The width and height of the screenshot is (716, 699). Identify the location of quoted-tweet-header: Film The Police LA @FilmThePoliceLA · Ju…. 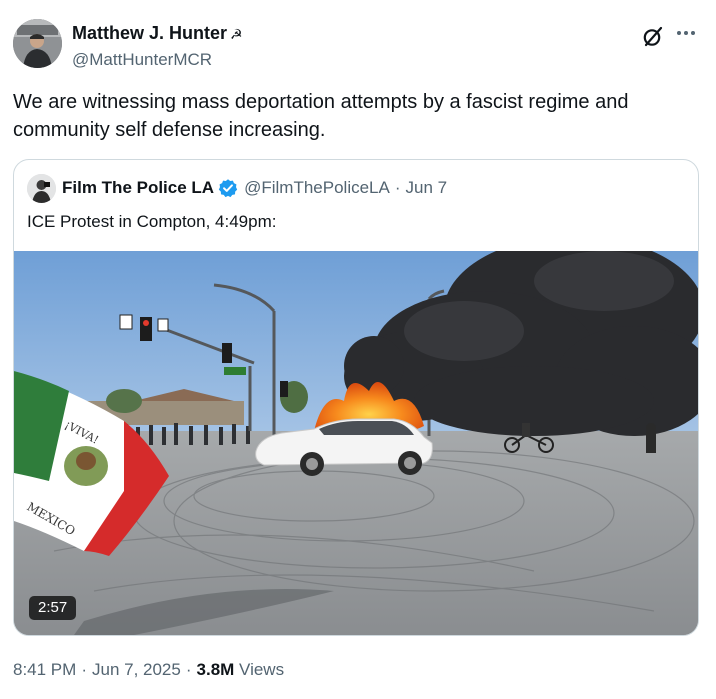
(237, 188).